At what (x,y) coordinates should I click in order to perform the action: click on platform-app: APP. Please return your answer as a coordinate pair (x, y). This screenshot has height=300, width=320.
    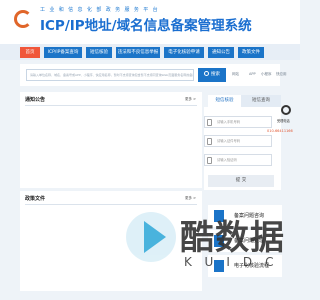
    Looking at the image, I should click on (252, 74).